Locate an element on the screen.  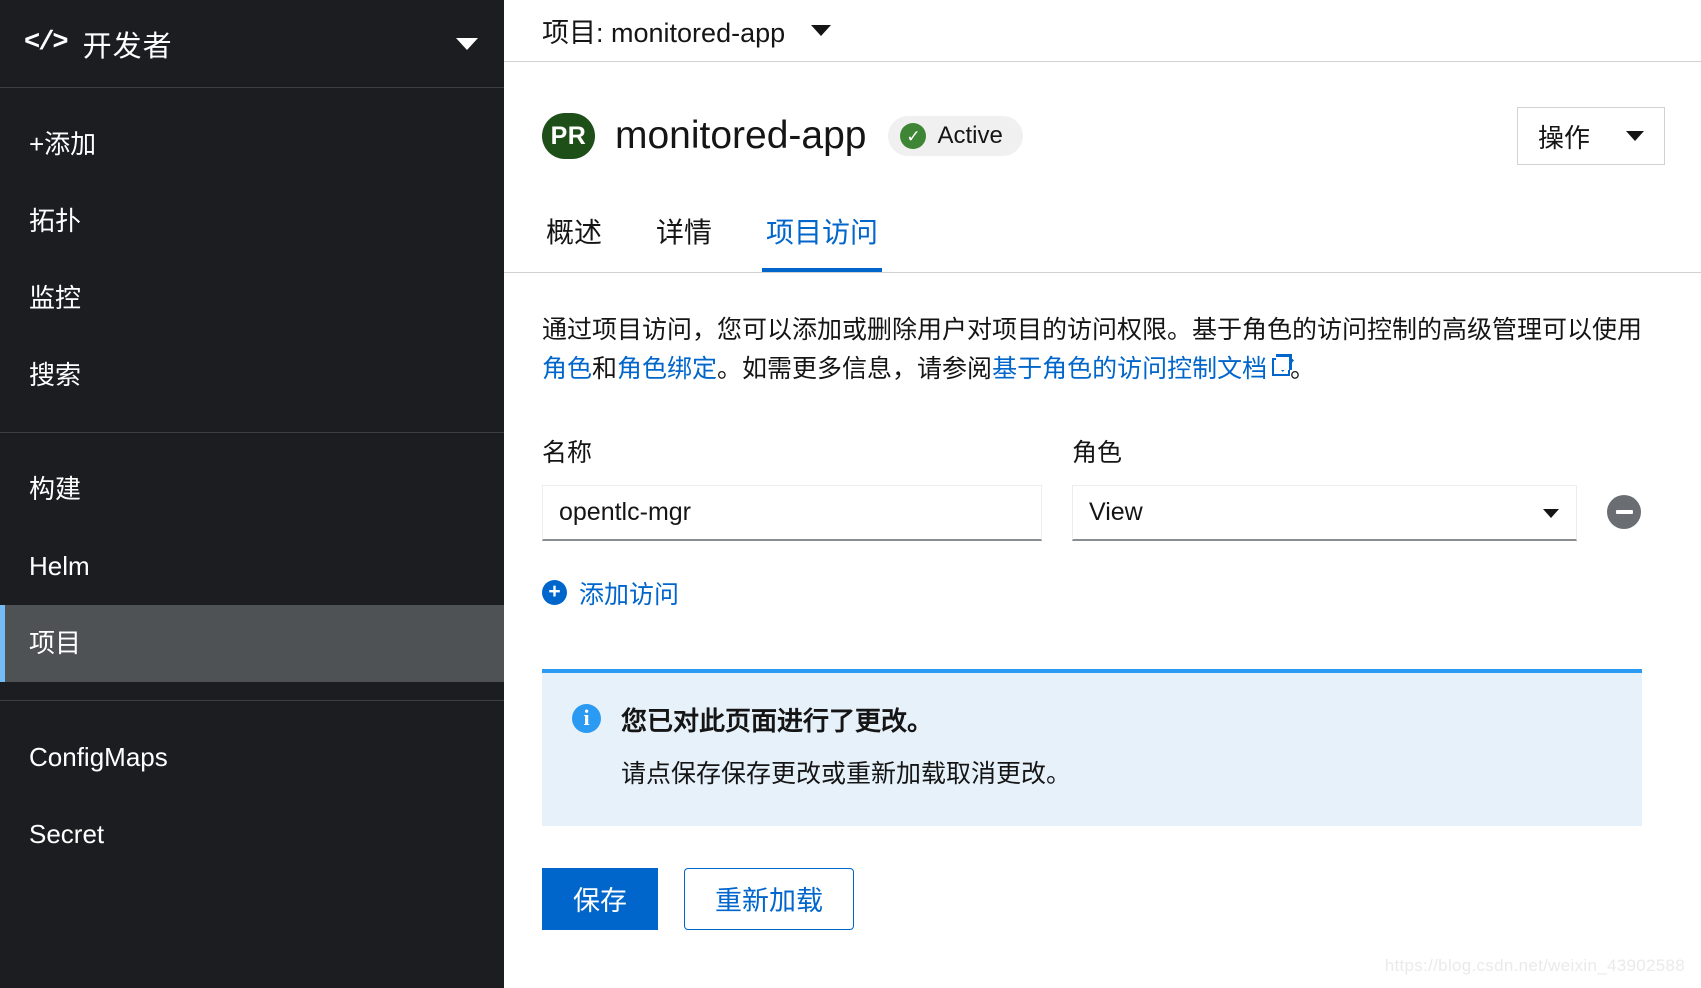
alert-body: 您已对此页面进行了更改。 请点保存保存更改或重新加载取消更改。 is located at coordinates (846, 745).